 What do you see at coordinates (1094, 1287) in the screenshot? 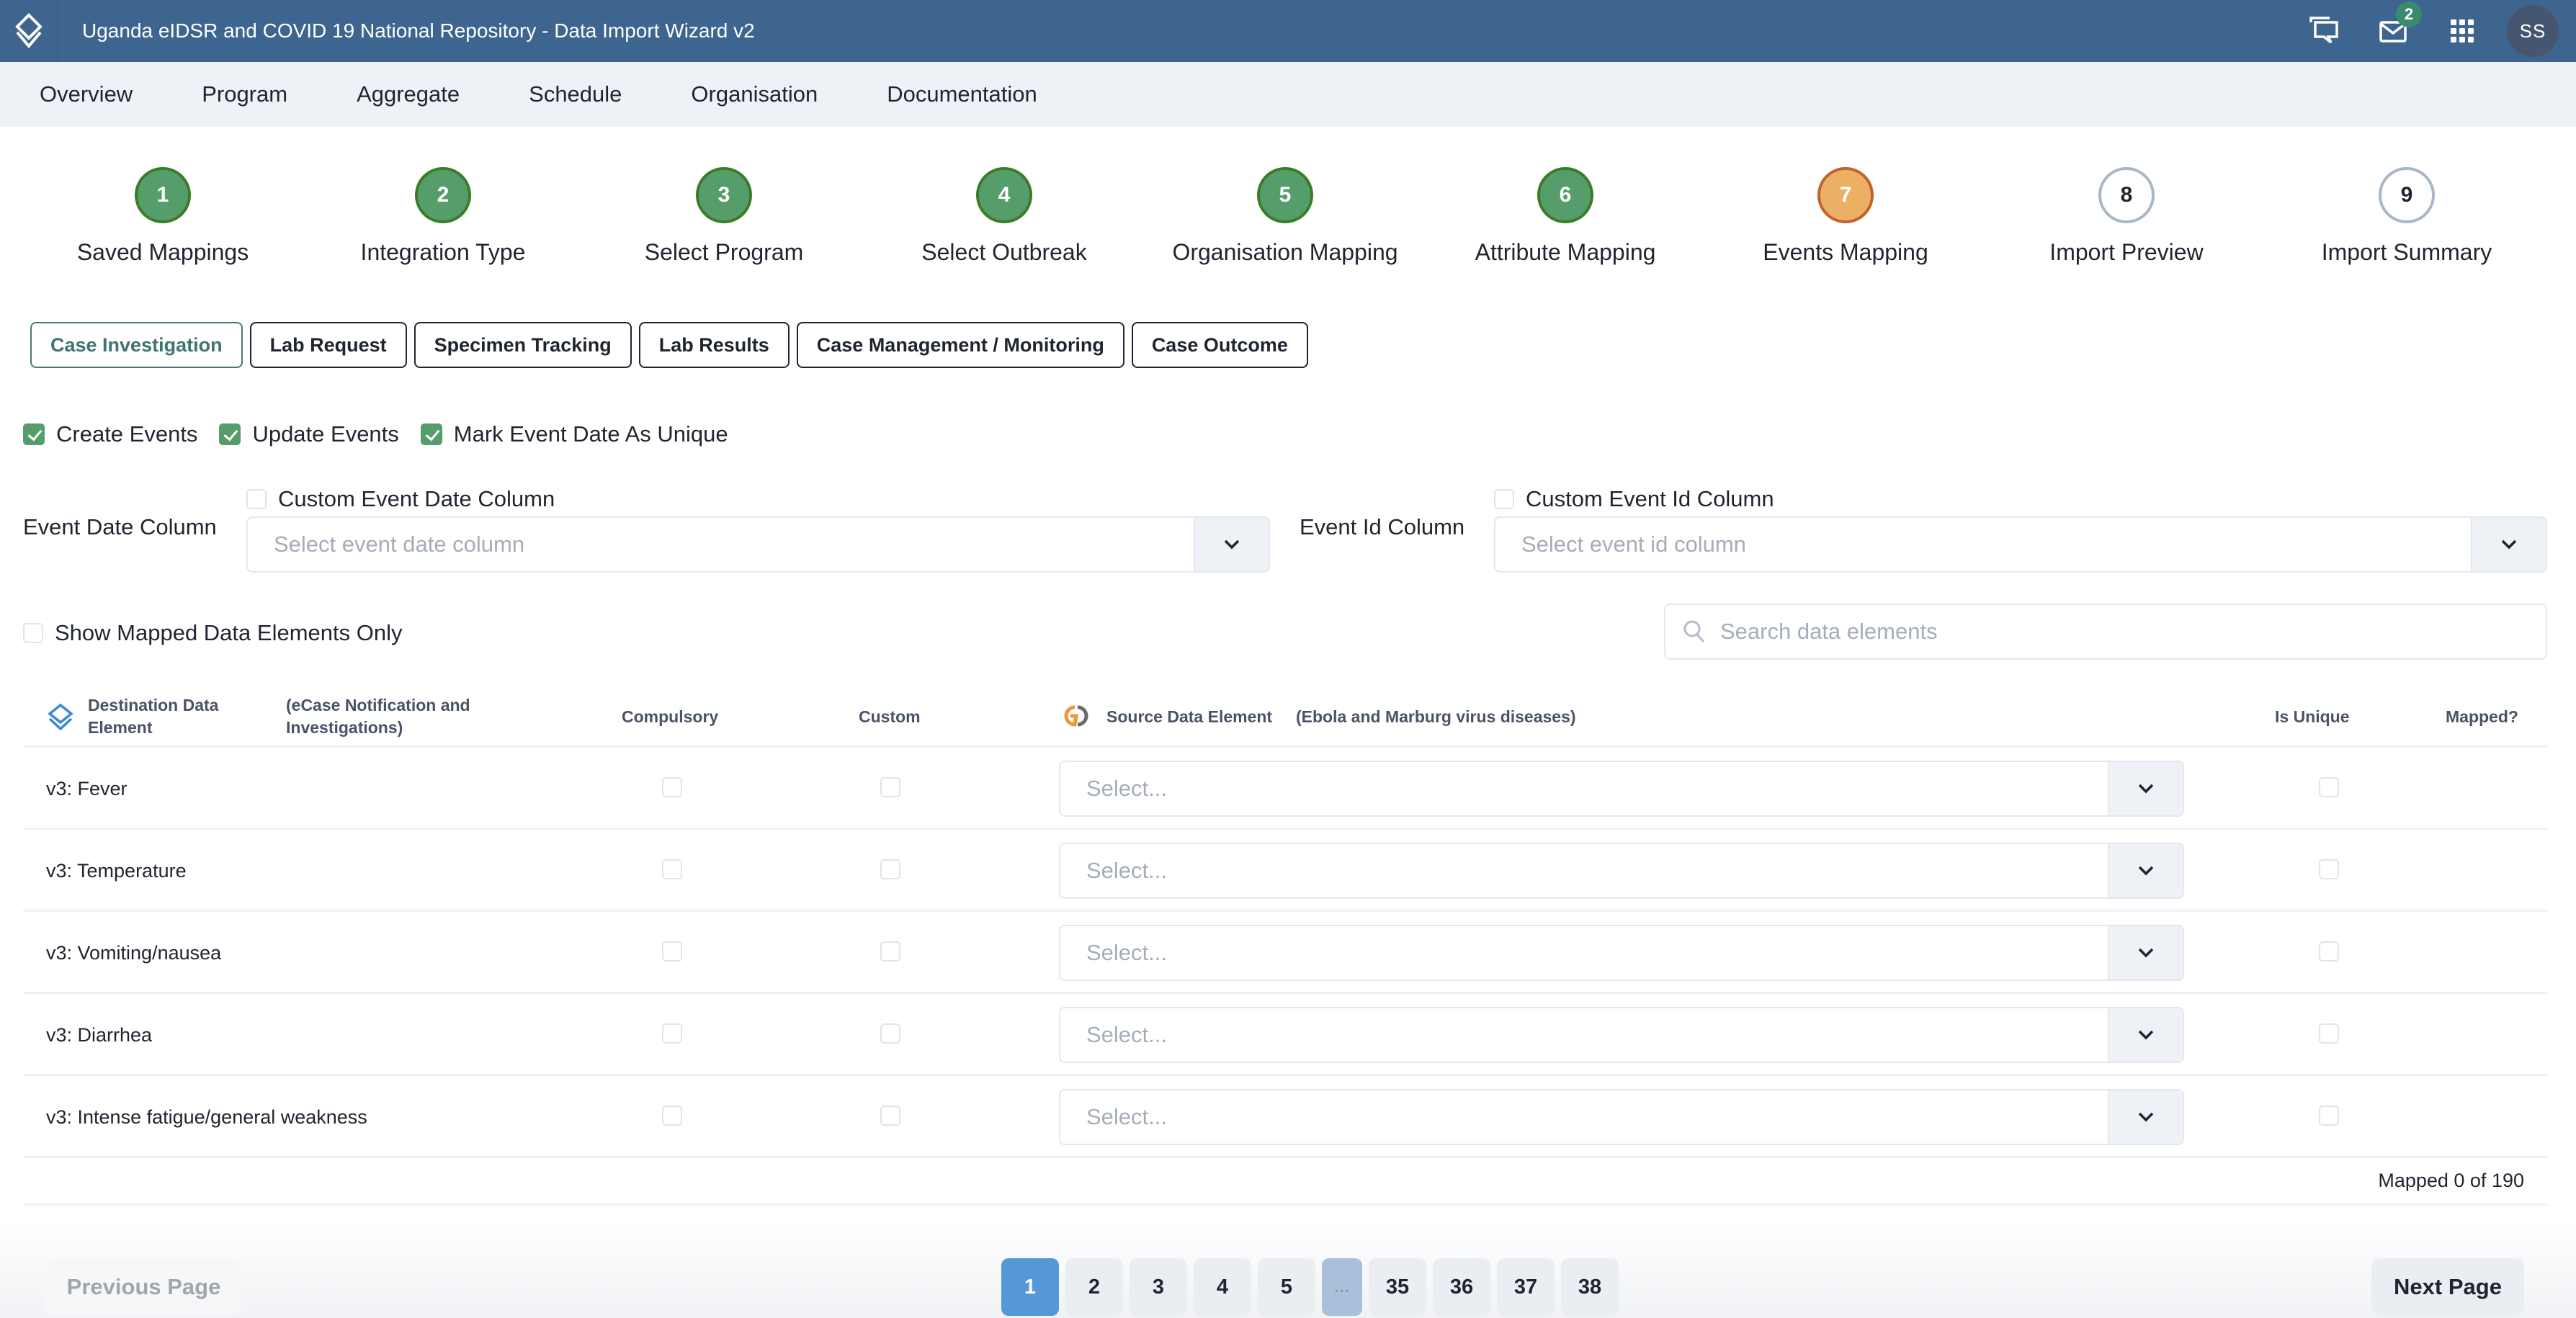
I see `page-button-2: 2` at bounding box center [1094, 1287].